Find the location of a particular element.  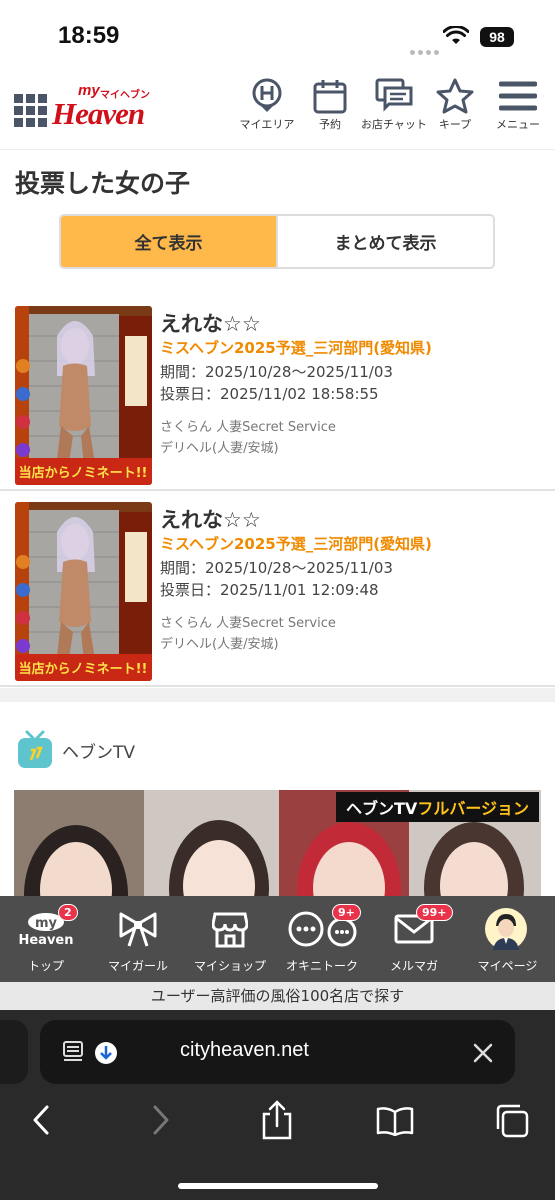

bottom-nav-my-page: マイページ is located at coordinates (507, 939).